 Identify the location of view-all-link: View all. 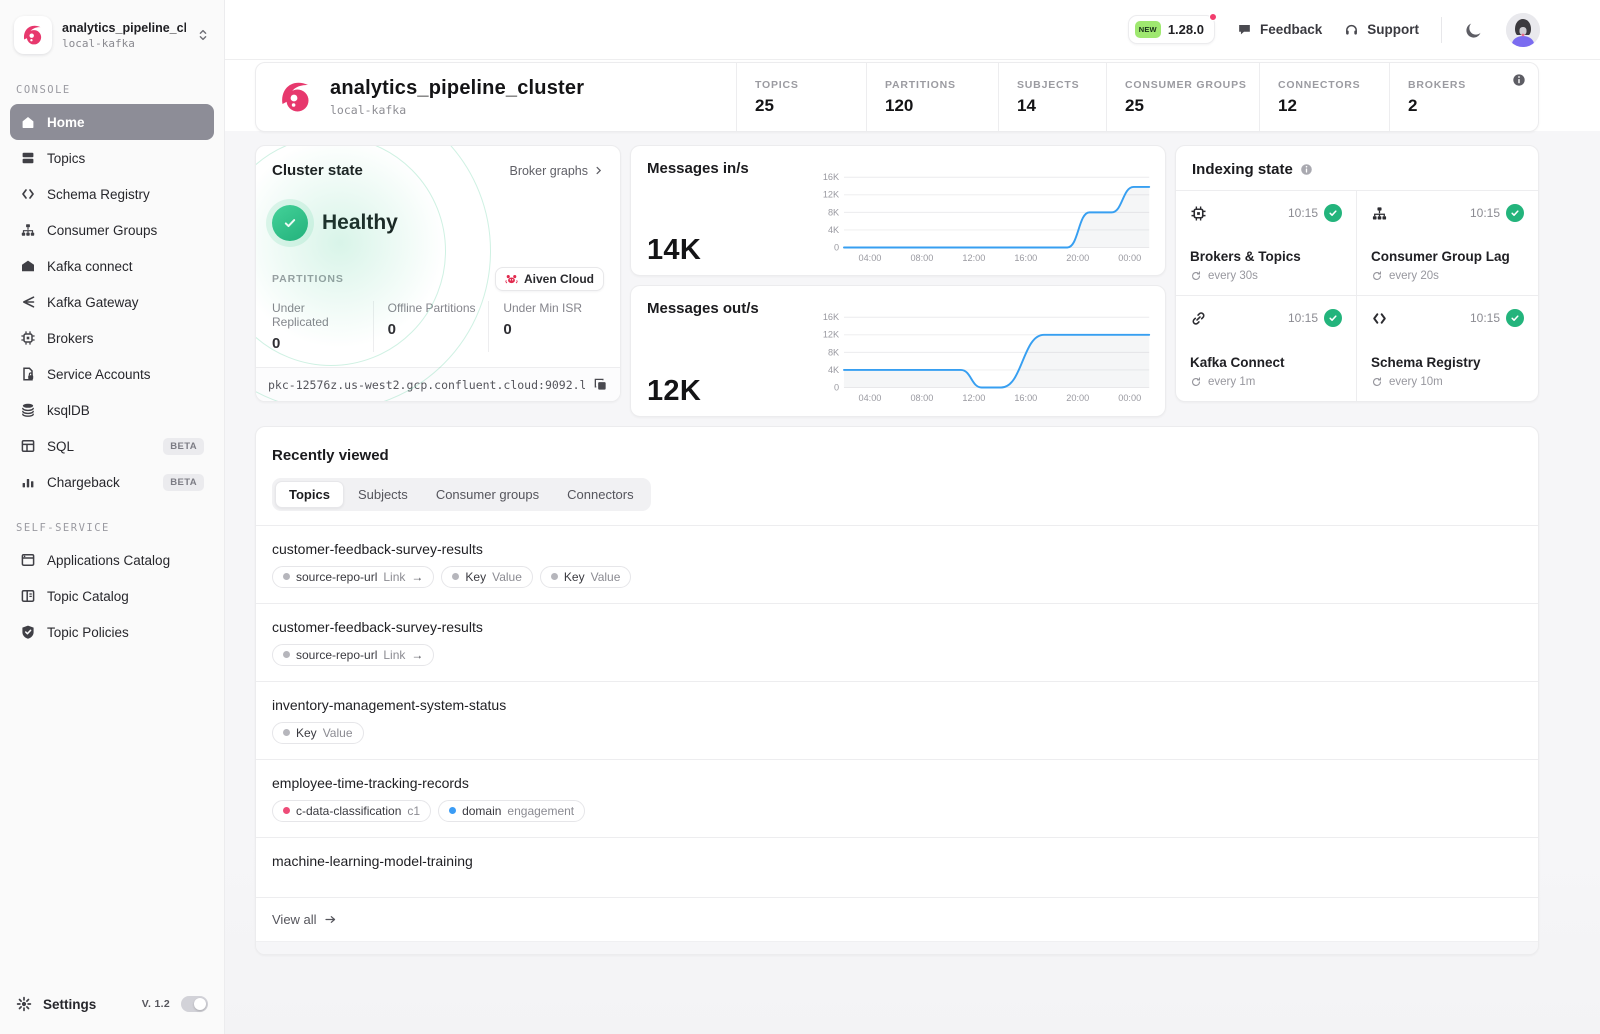
(897, 918).